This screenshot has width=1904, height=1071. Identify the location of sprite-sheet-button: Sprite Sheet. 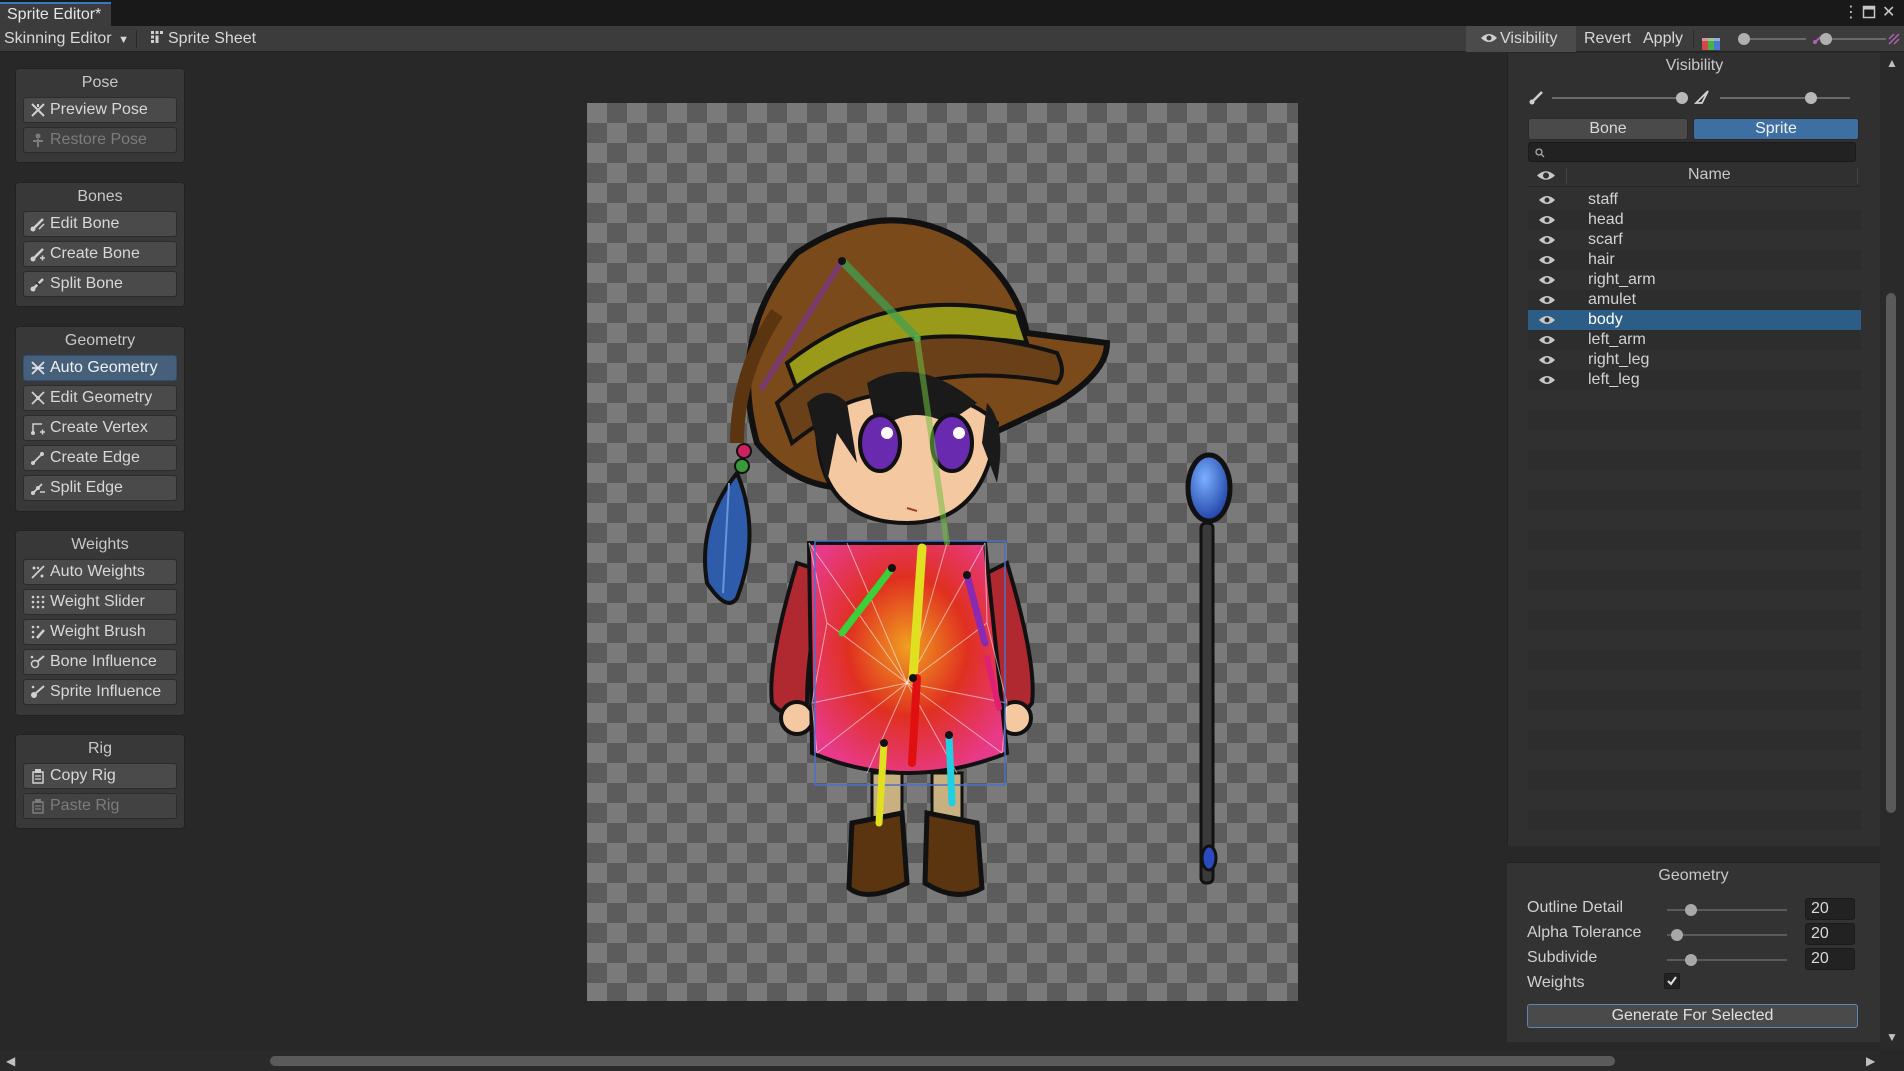
(203, 39).